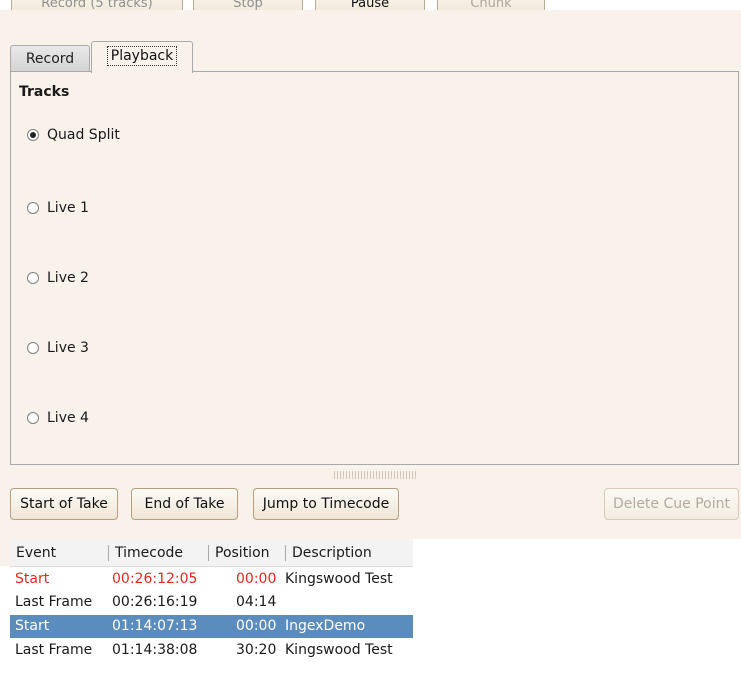 This screenshot has width=741, height=689. Describe the element at coordinates (33, 135) in the screenshot. I see `radio-checked-icon` at that location.